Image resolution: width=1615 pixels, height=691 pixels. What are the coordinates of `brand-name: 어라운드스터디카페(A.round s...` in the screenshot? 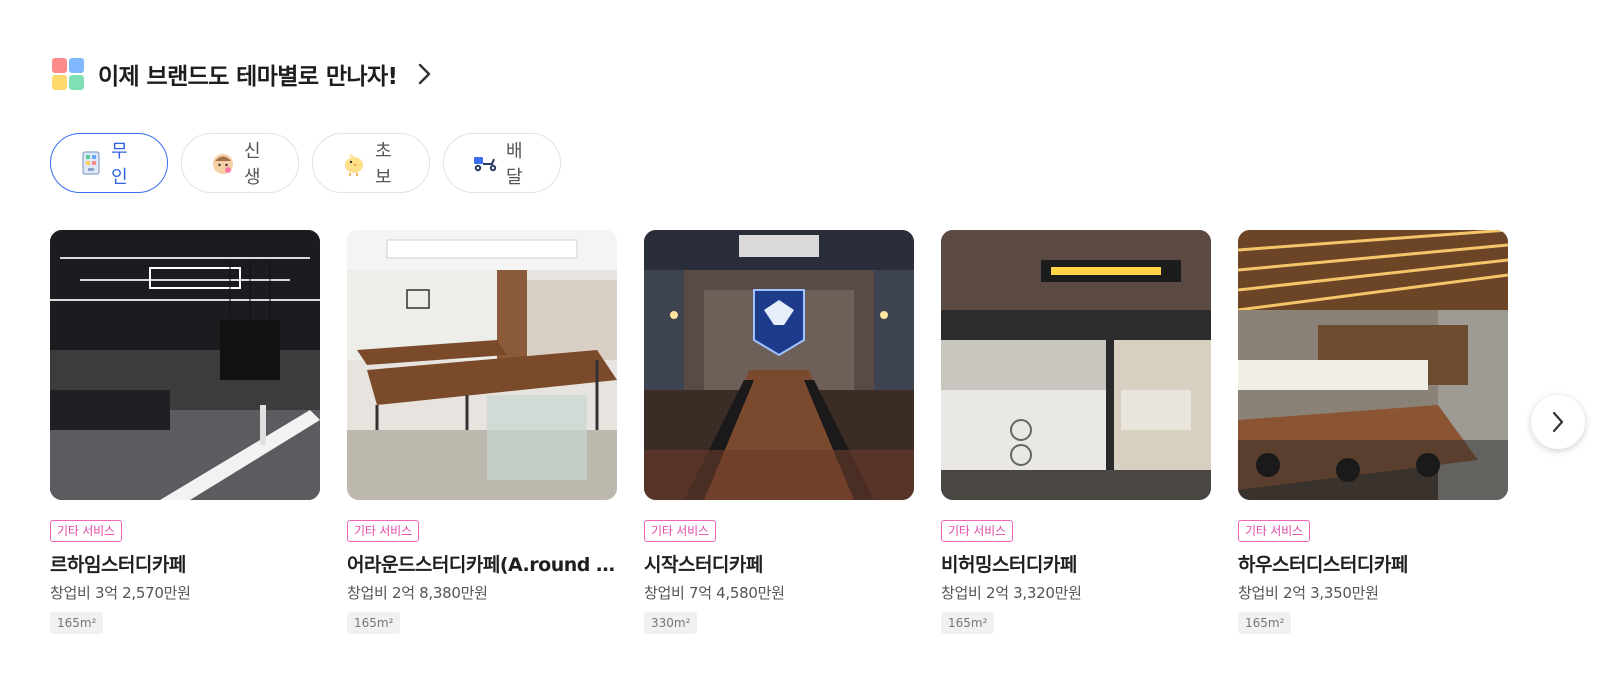 It's located at (482, 565).